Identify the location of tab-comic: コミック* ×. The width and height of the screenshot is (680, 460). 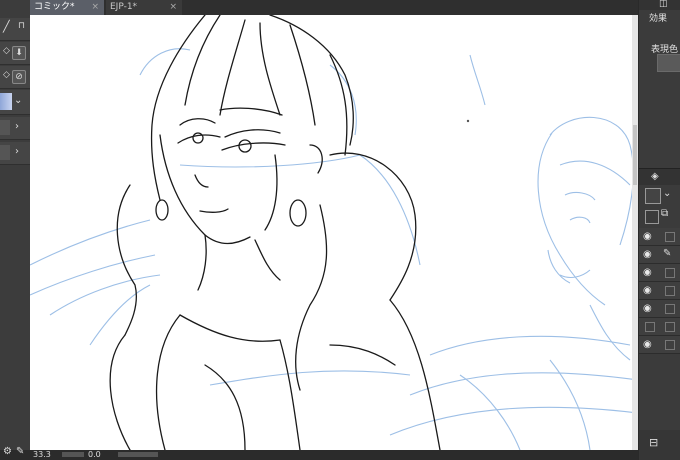
(67, 7).